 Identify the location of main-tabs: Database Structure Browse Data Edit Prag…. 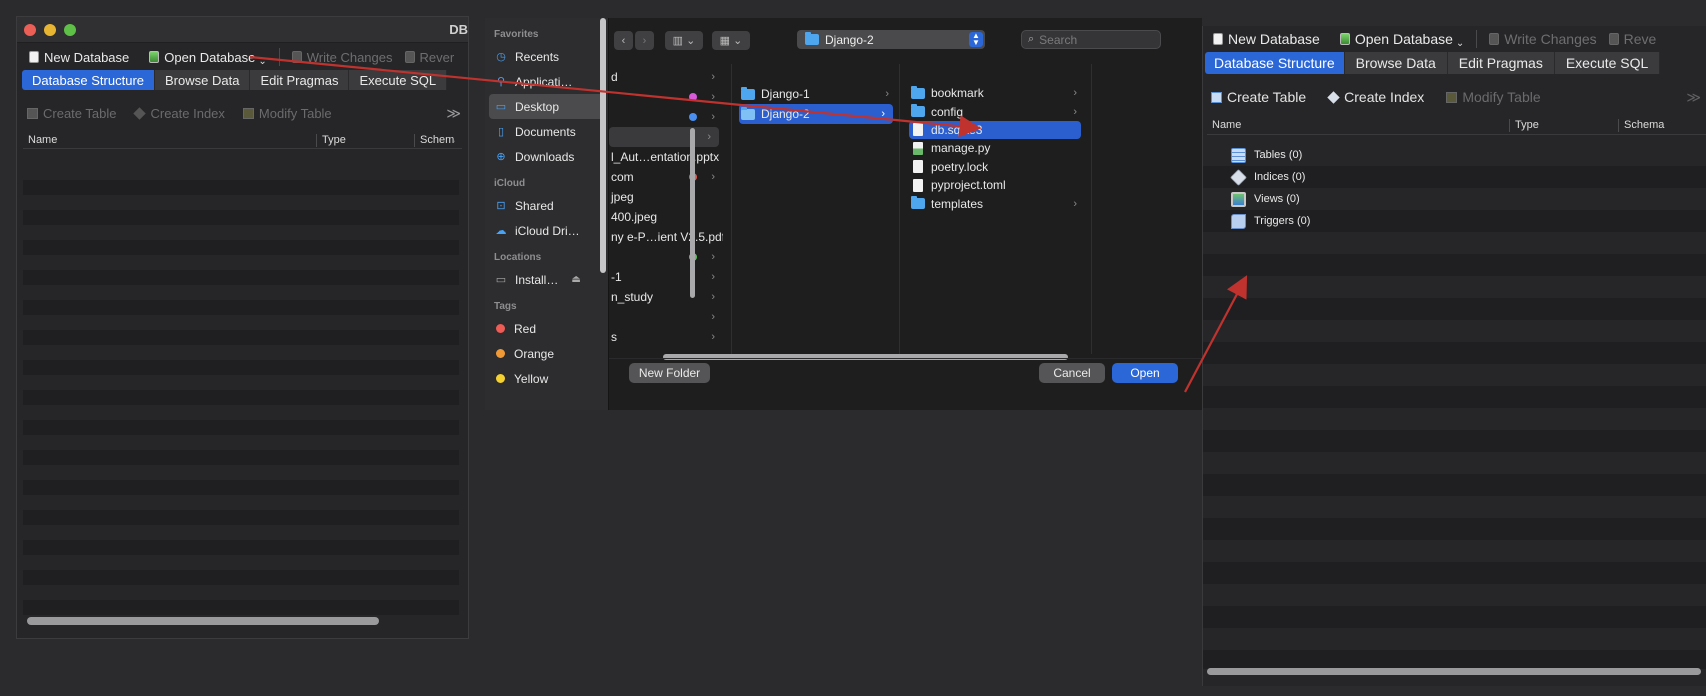
(245, 80).